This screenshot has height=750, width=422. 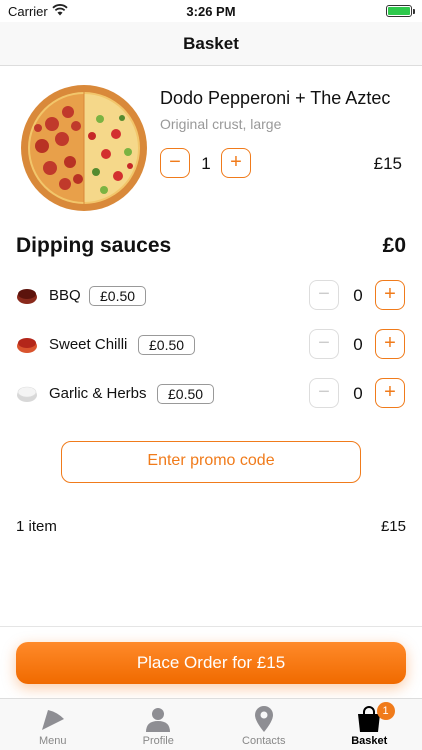 I want to click on section-title-dipping-sauces: Dipping sauces, so click(x=94, y=245).